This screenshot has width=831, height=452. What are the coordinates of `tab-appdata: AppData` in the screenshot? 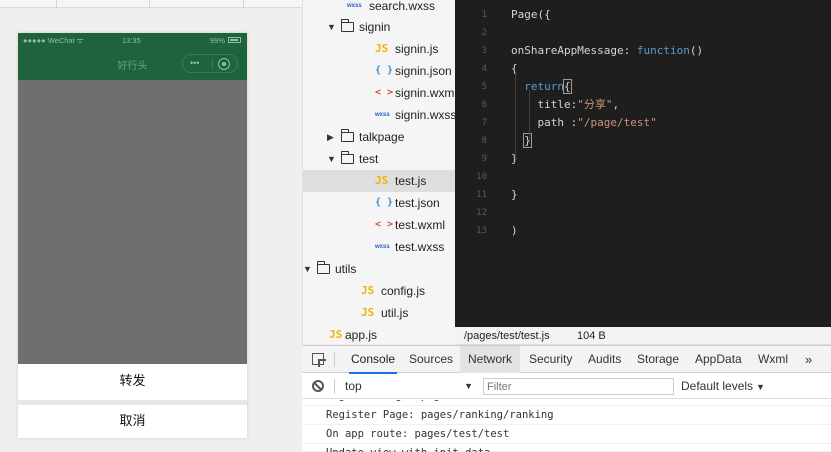 It's located at (718, 359).